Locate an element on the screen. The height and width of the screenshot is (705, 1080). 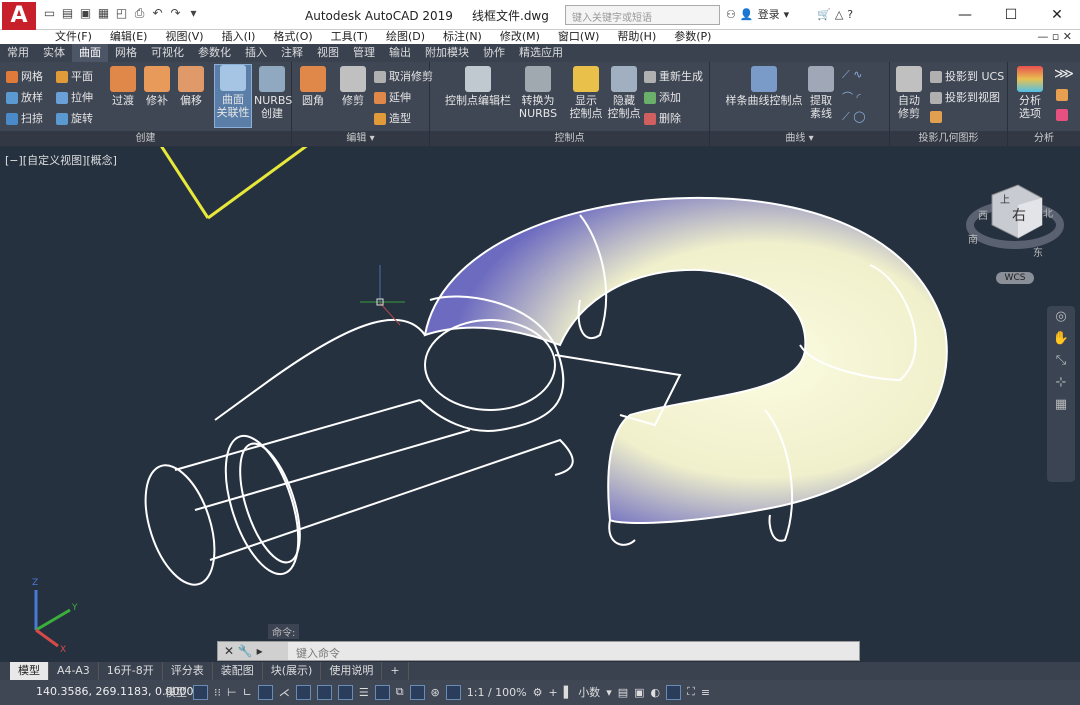
annotation-visibility-toggle is located at coordinates (453, 692).